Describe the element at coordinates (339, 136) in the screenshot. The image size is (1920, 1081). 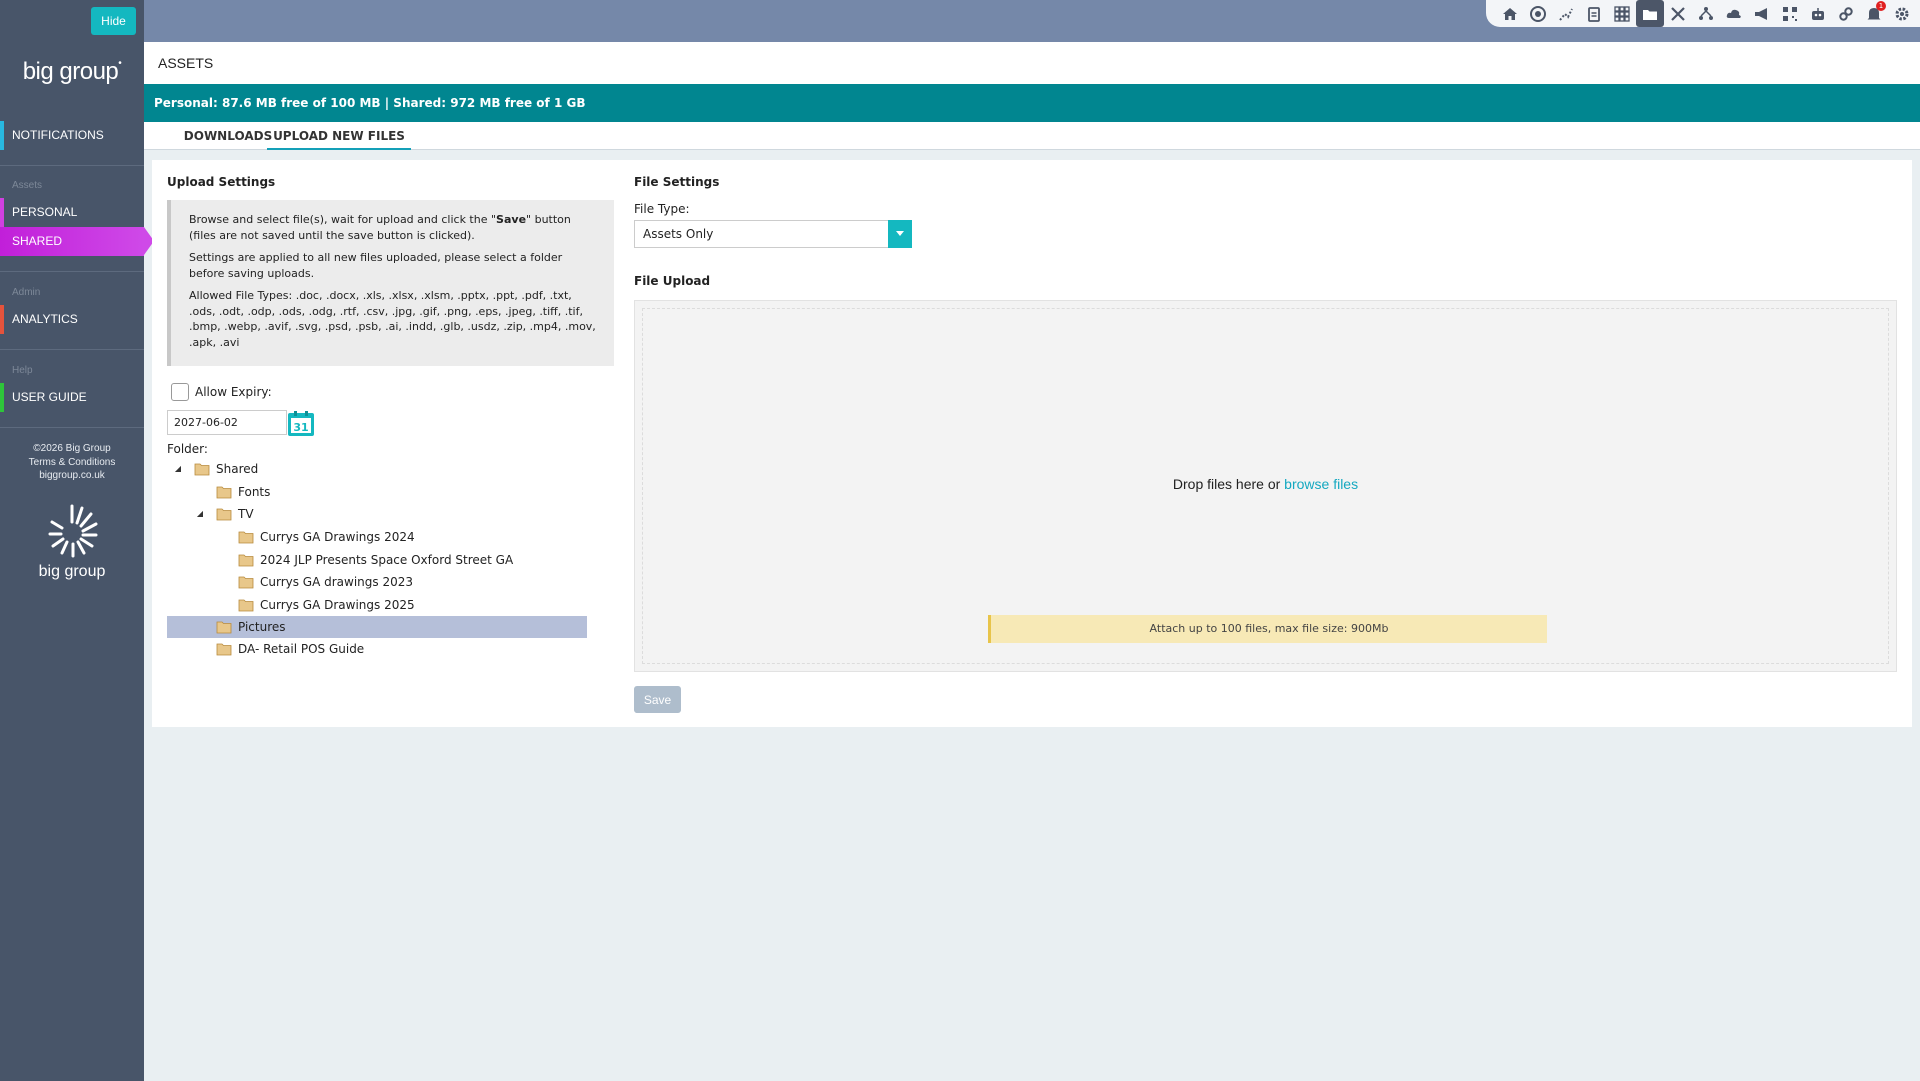
I see `tab-upload-new-files: UPLOAD NEW FILES` at that location.